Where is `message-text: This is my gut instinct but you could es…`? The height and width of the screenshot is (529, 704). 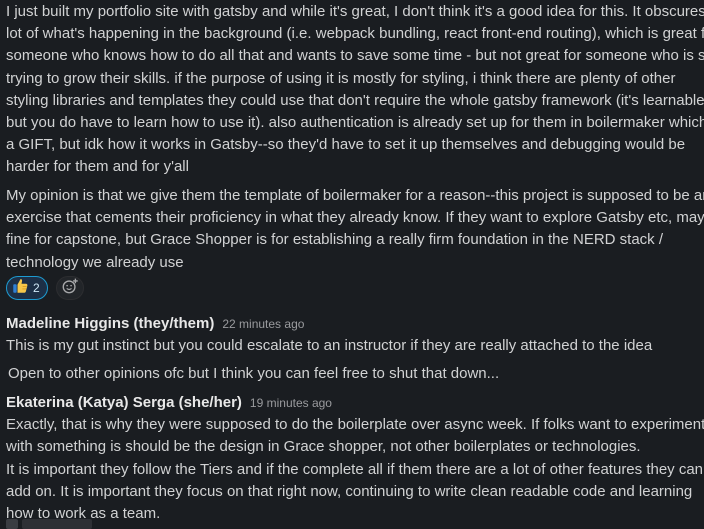
message-text: This is my gut instinct but you could es… is located at coordinates (329, 345).